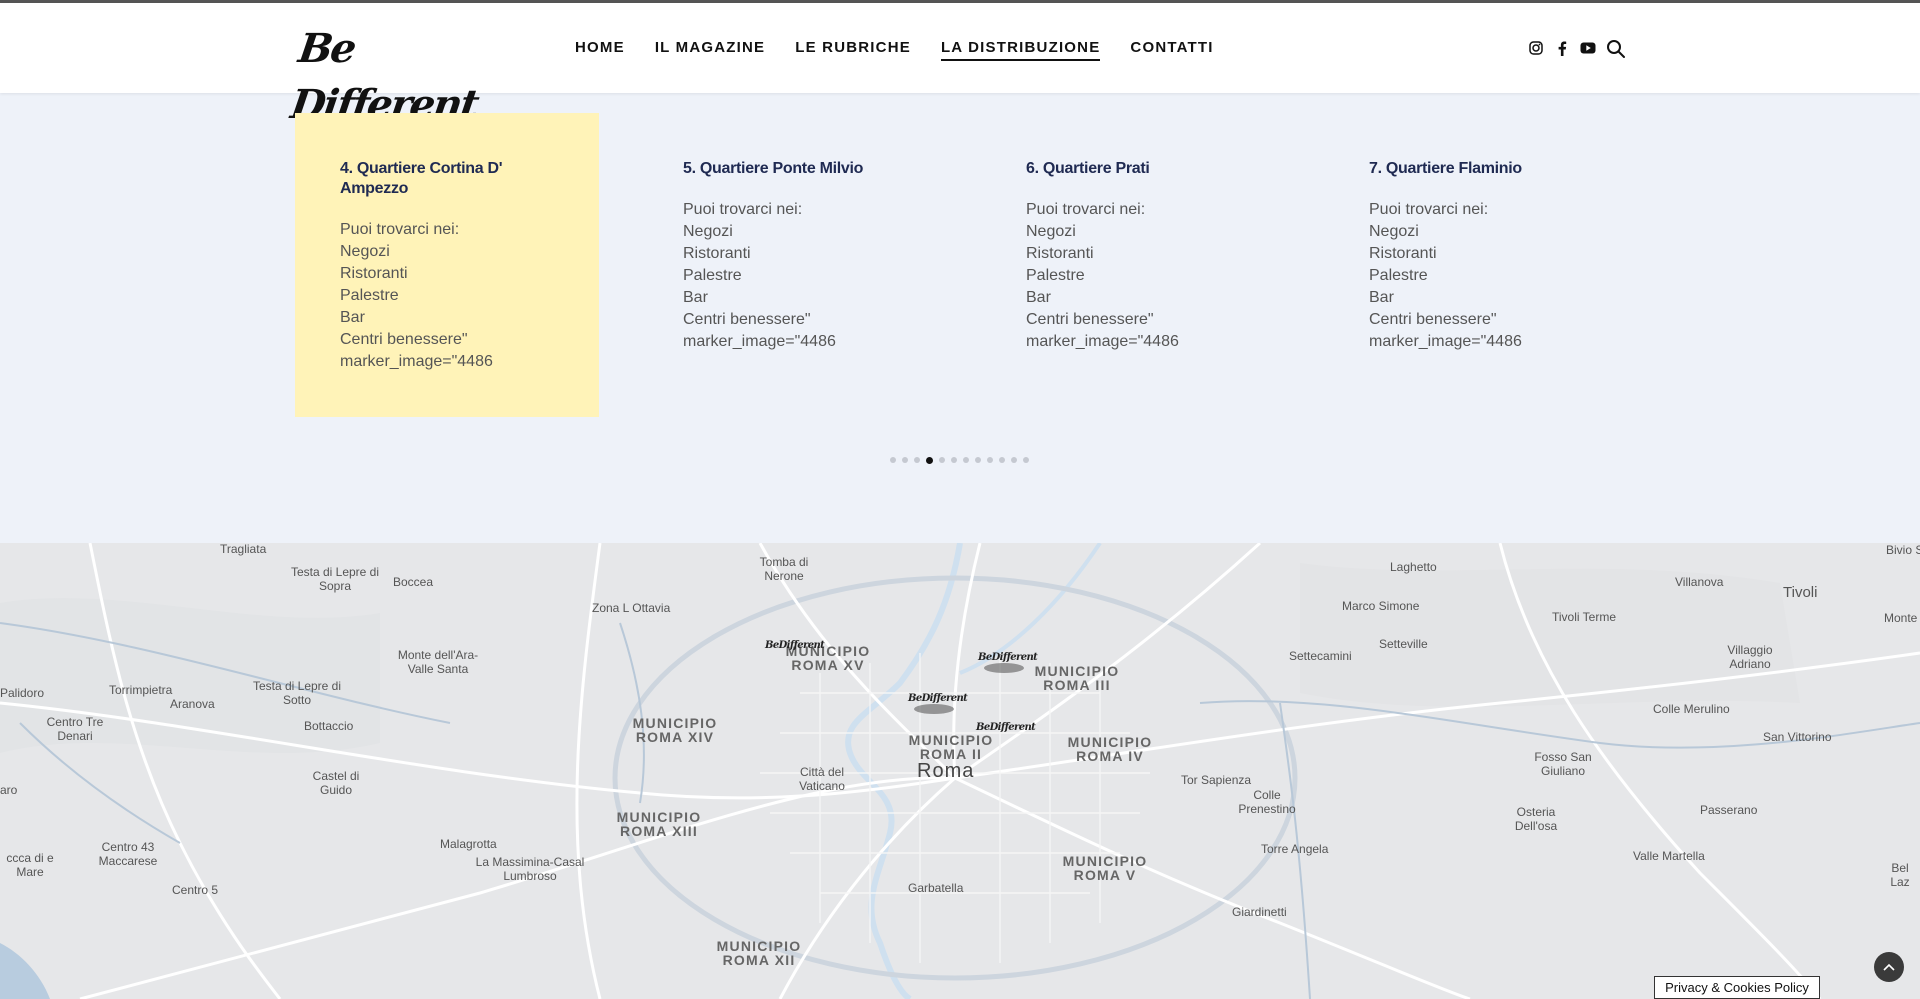  Describe the element at coordinates (773, 168) in the screenshot. I see `card-title: 5. Quartiere Ponte Milvio` at that location.